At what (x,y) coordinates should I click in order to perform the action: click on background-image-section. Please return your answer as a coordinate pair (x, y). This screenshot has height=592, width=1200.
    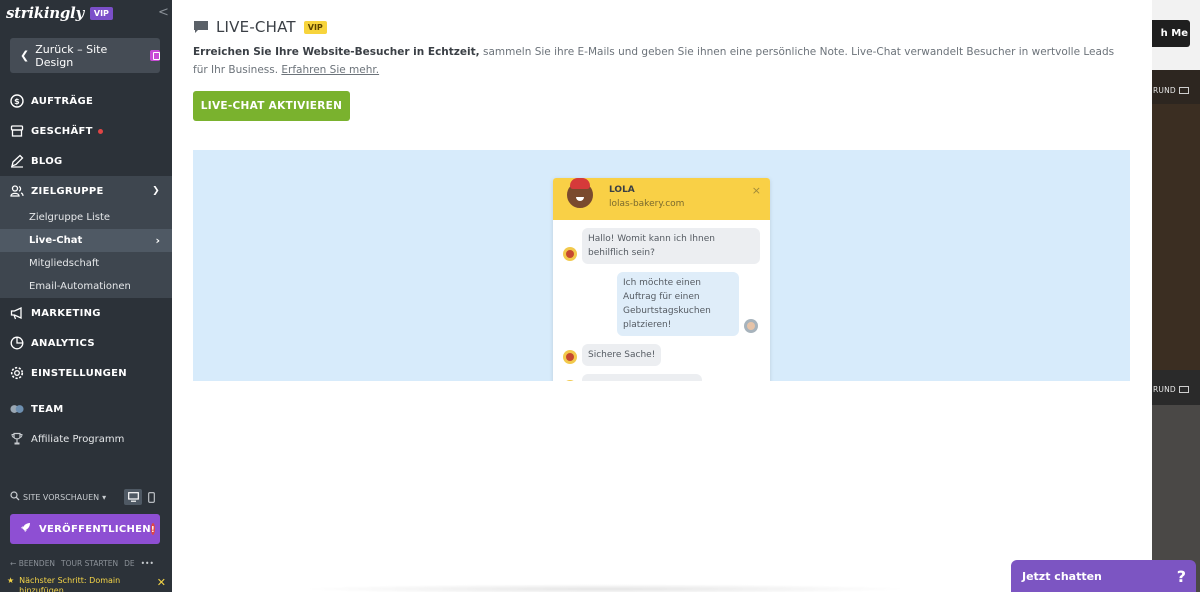
    Looking at the image, I should click on (1176, 220).